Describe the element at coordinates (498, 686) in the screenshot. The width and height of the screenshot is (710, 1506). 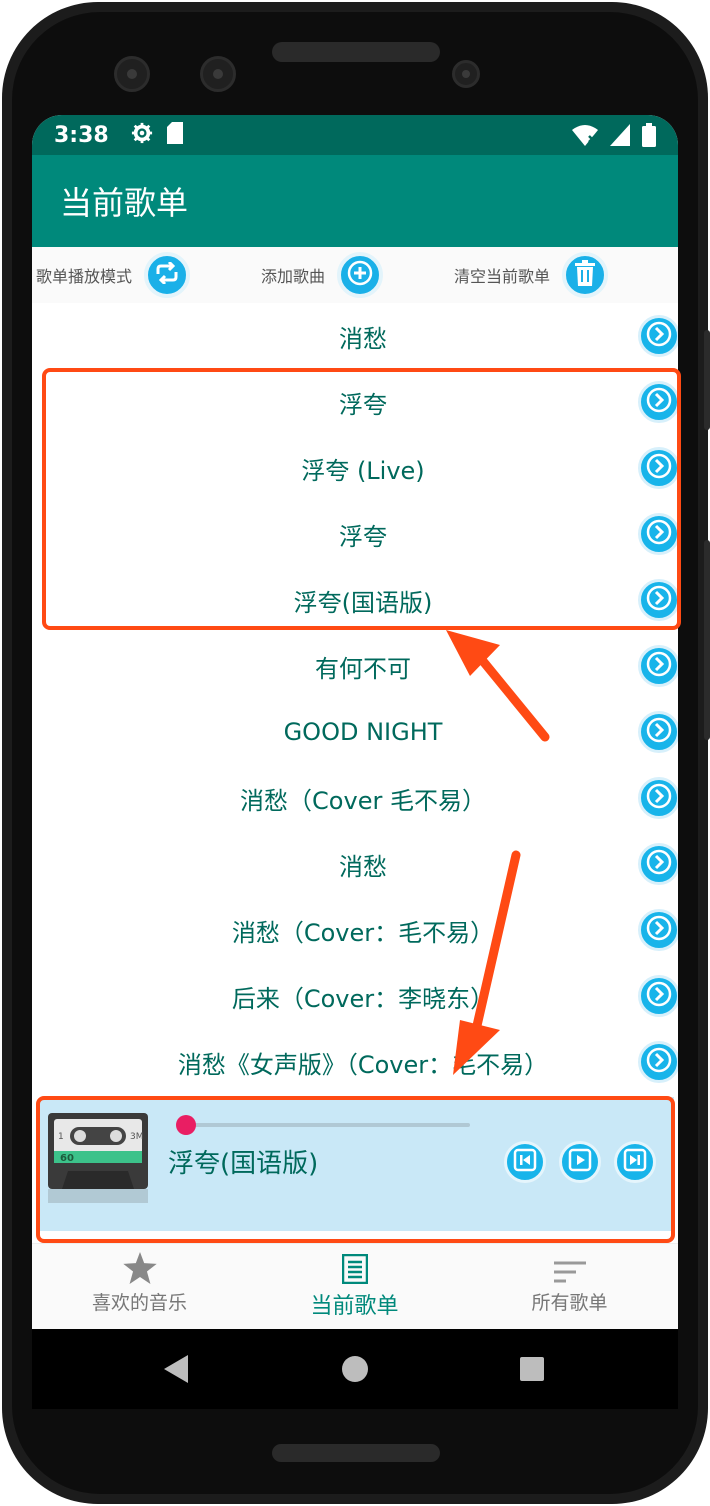
I see `arrow-to-songs` at that location.